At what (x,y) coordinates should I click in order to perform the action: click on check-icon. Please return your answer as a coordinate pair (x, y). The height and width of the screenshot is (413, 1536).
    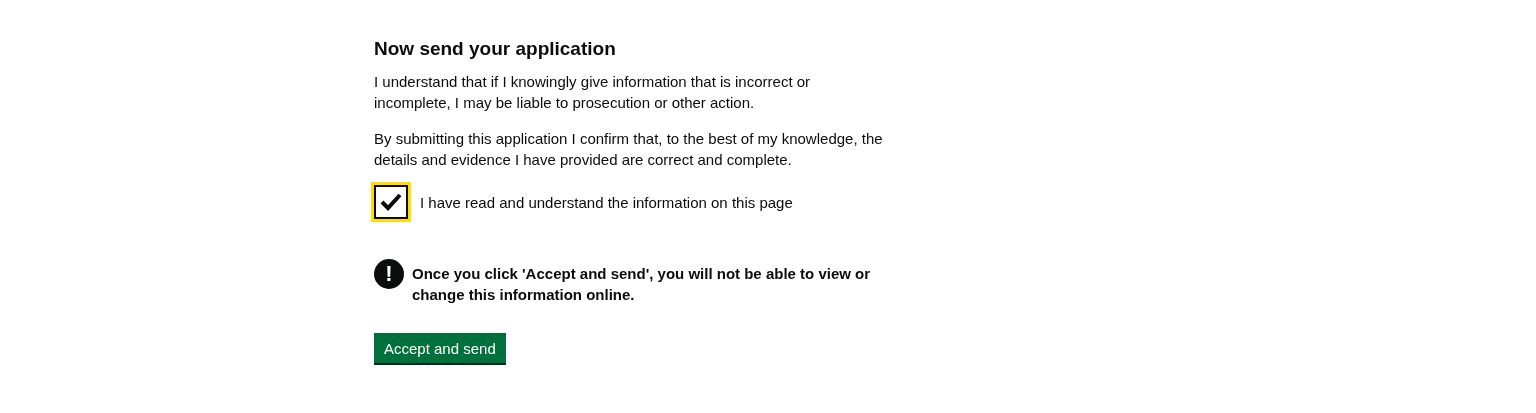
    Looking at the image, I should click on (391, 202).